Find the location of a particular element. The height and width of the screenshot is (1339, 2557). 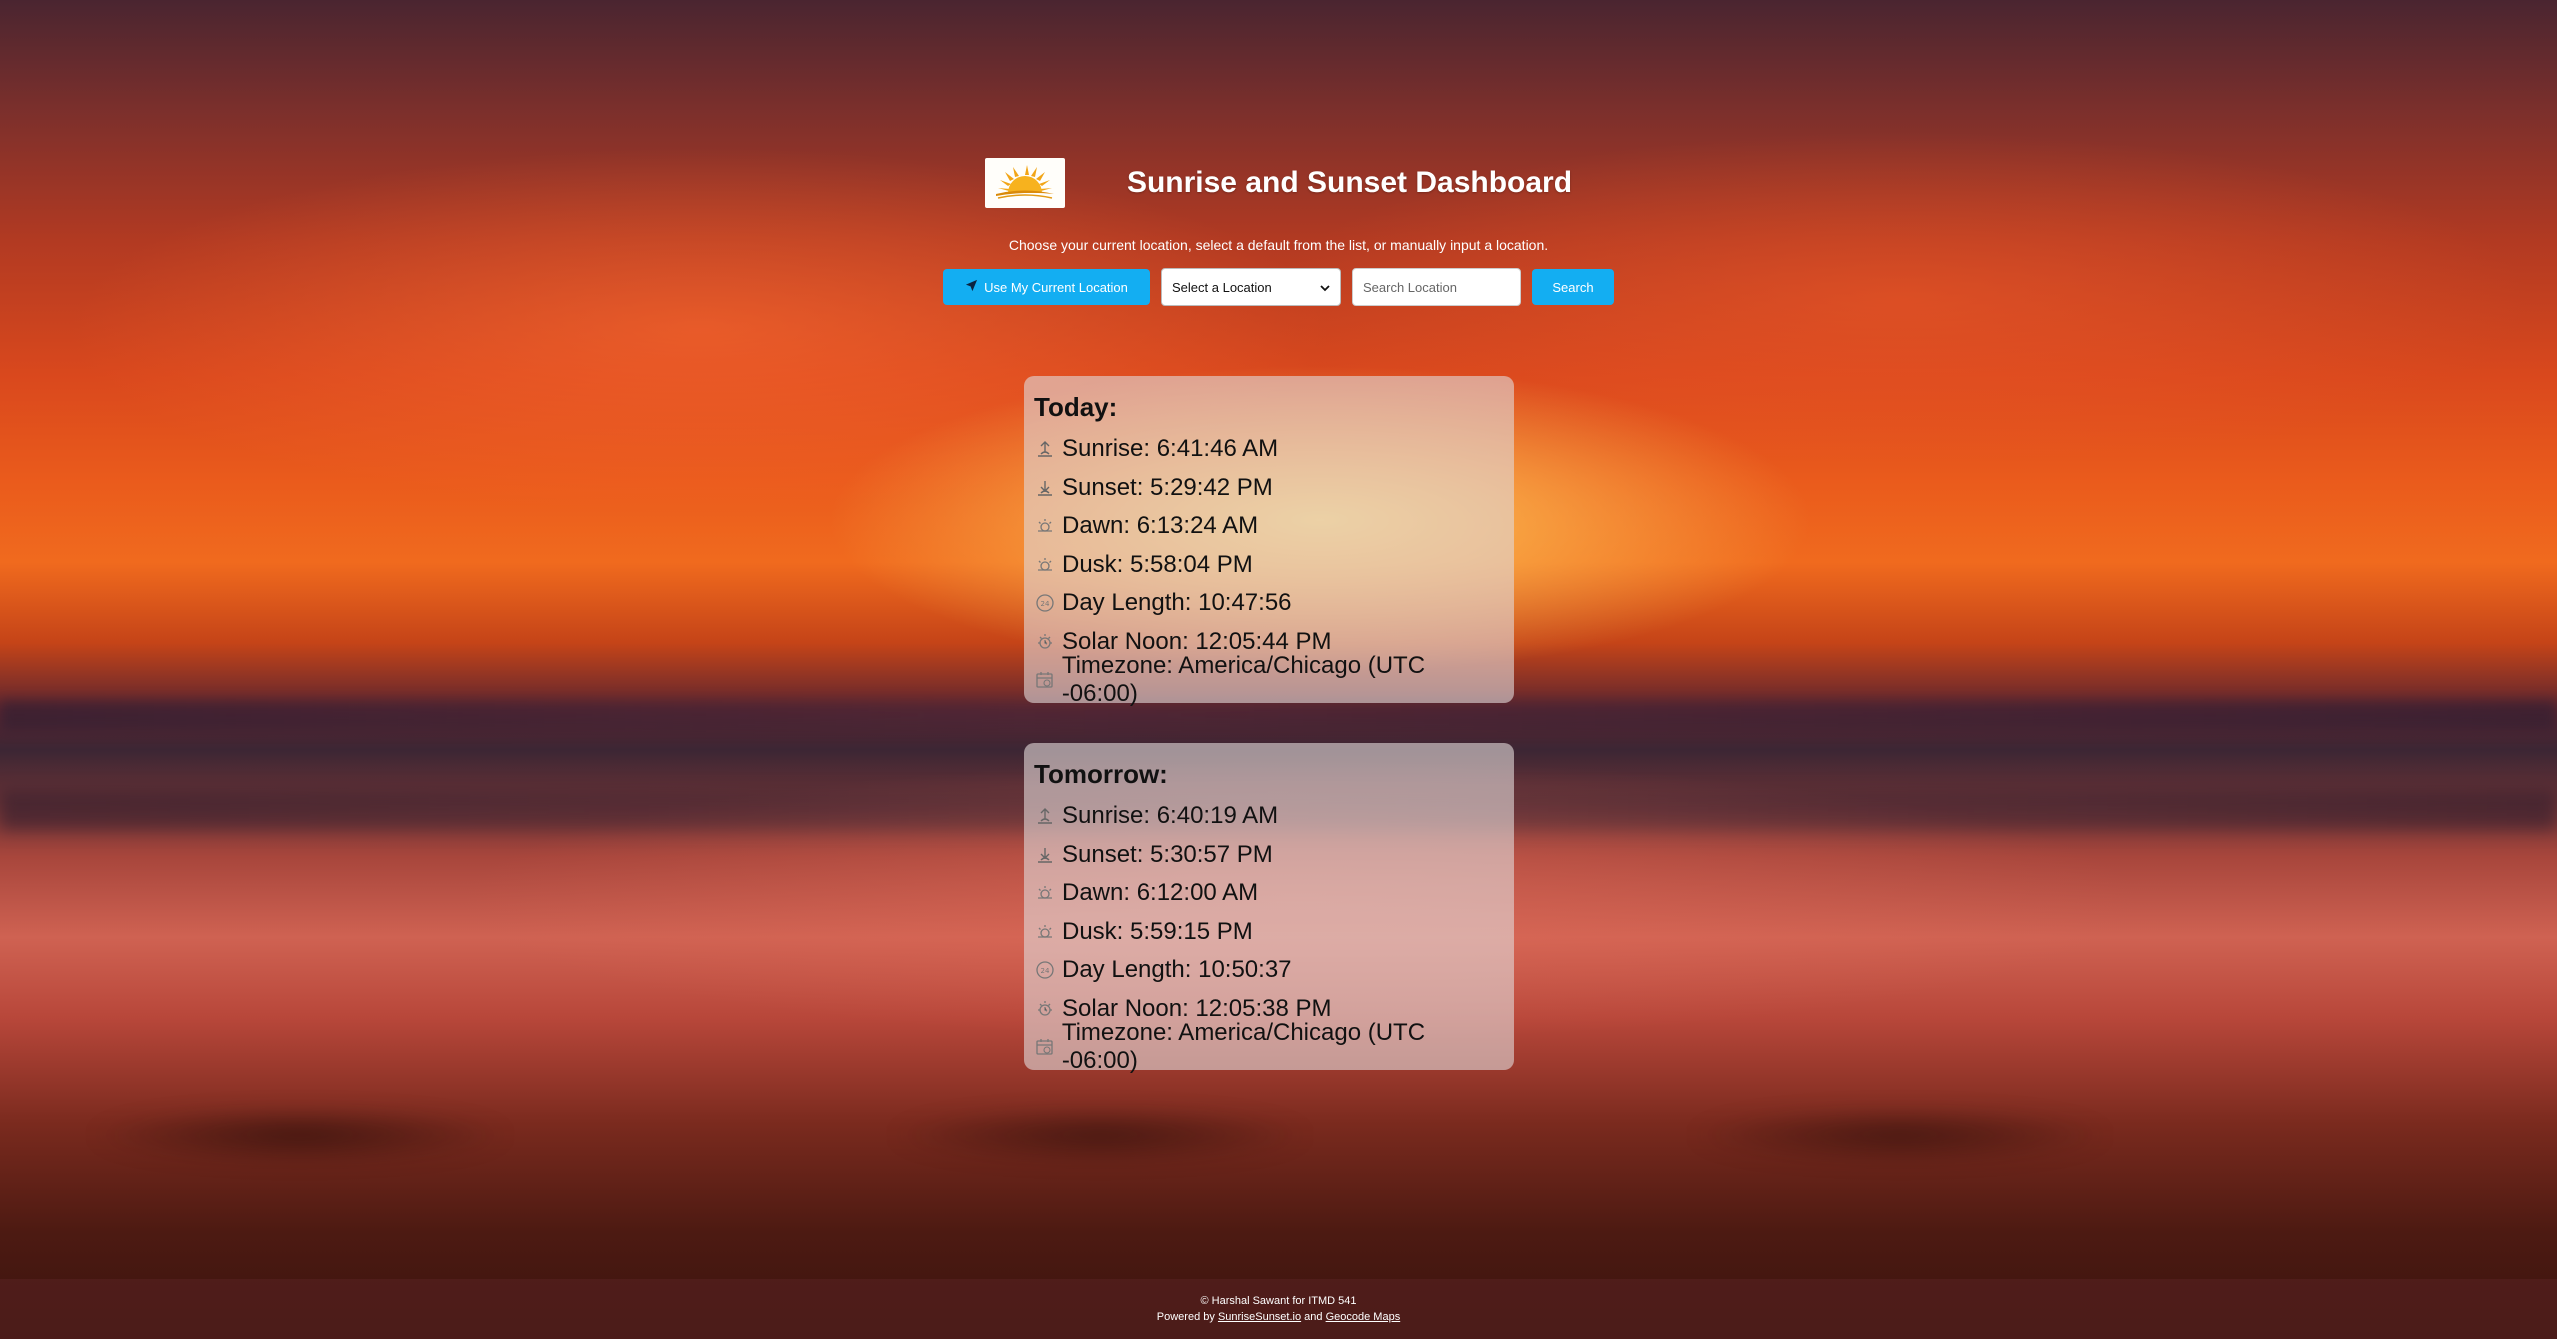

today-dawn: Dawn: 6:13:24 AM is located at coordinates (1160, 526).